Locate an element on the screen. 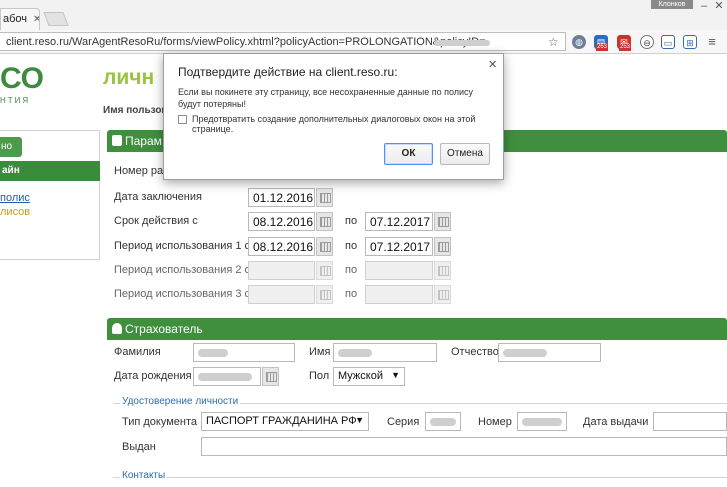 This screenshot has width=727, height=487. series-input is located at coordinates (443, 421).